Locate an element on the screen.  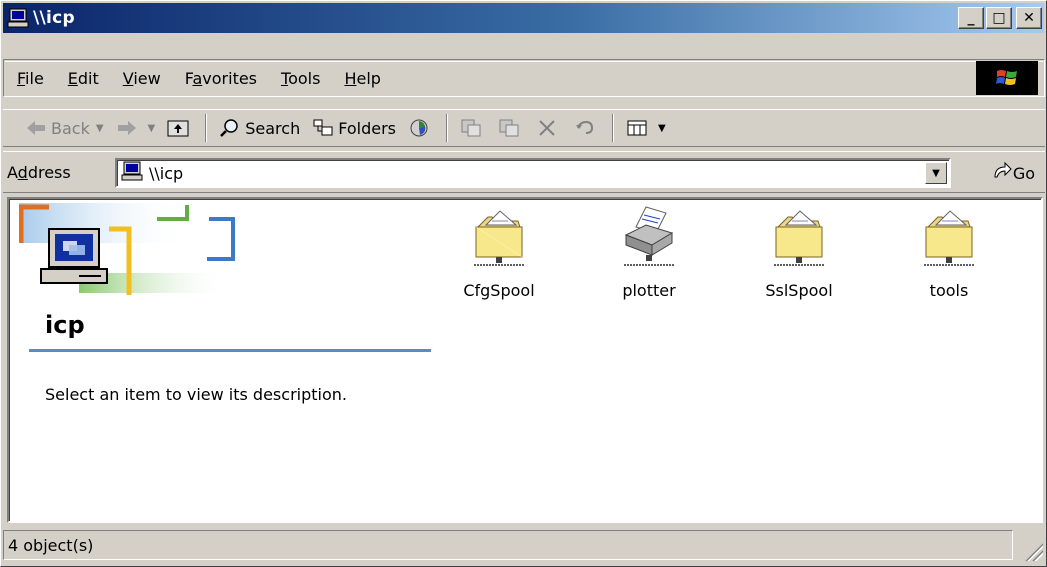
undo-icon is located at coordinates (585, 128).